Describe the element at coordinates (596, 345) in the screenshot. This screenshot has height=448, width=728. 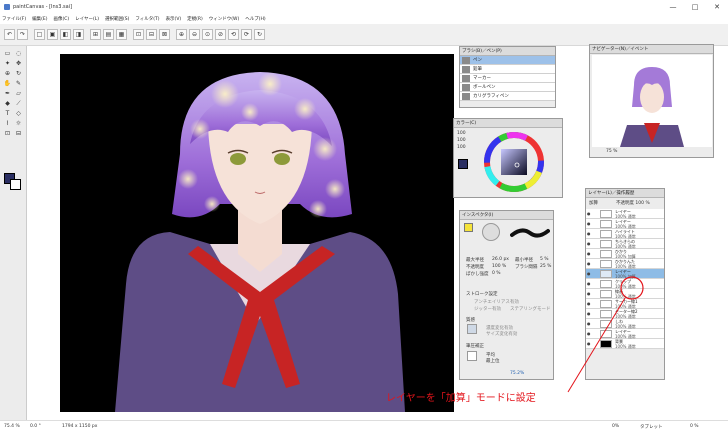
I see `annotation-arrow` at that location.